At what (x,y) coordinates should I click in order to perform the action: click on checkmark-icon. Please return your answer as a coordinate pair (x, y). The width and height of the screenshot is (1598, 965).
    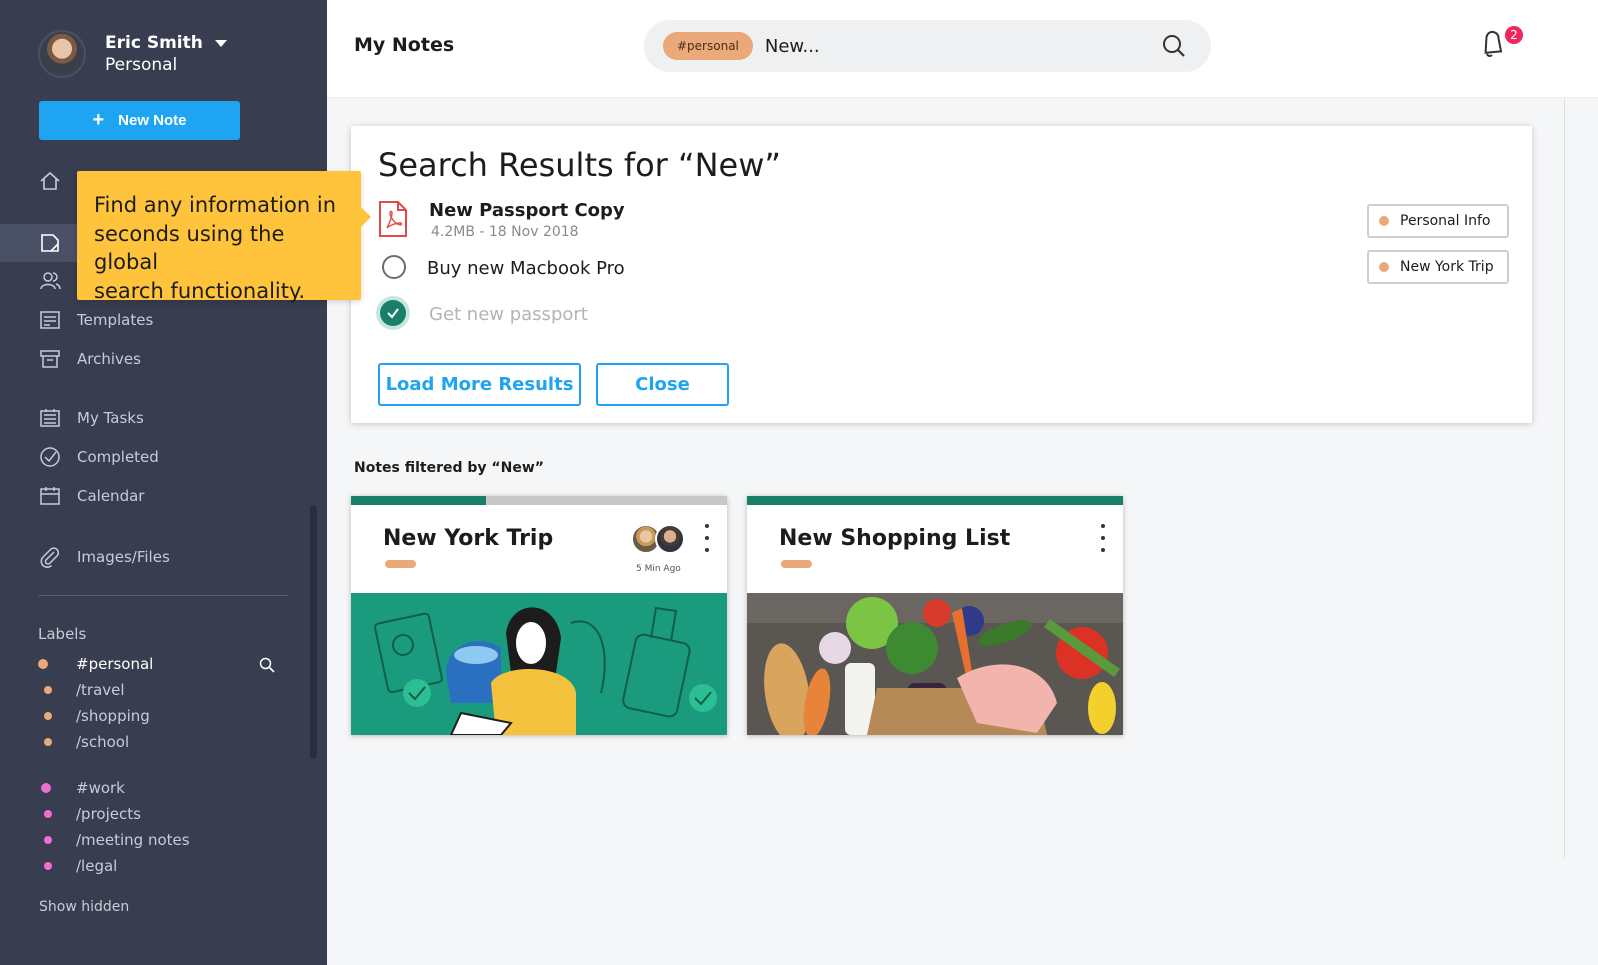
    Looking at the image, I should click on (393, 313).